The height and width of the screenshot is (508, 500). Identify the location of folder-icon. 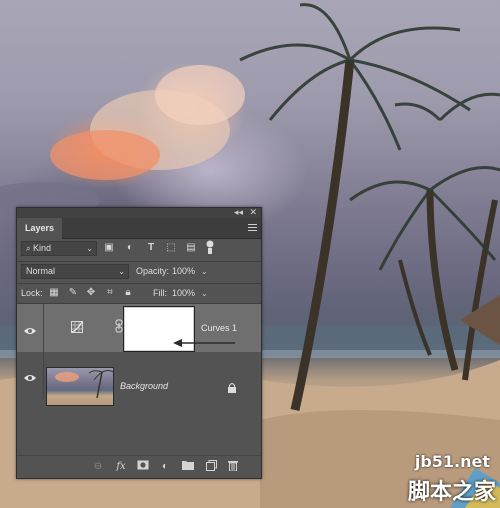
(188, 467).